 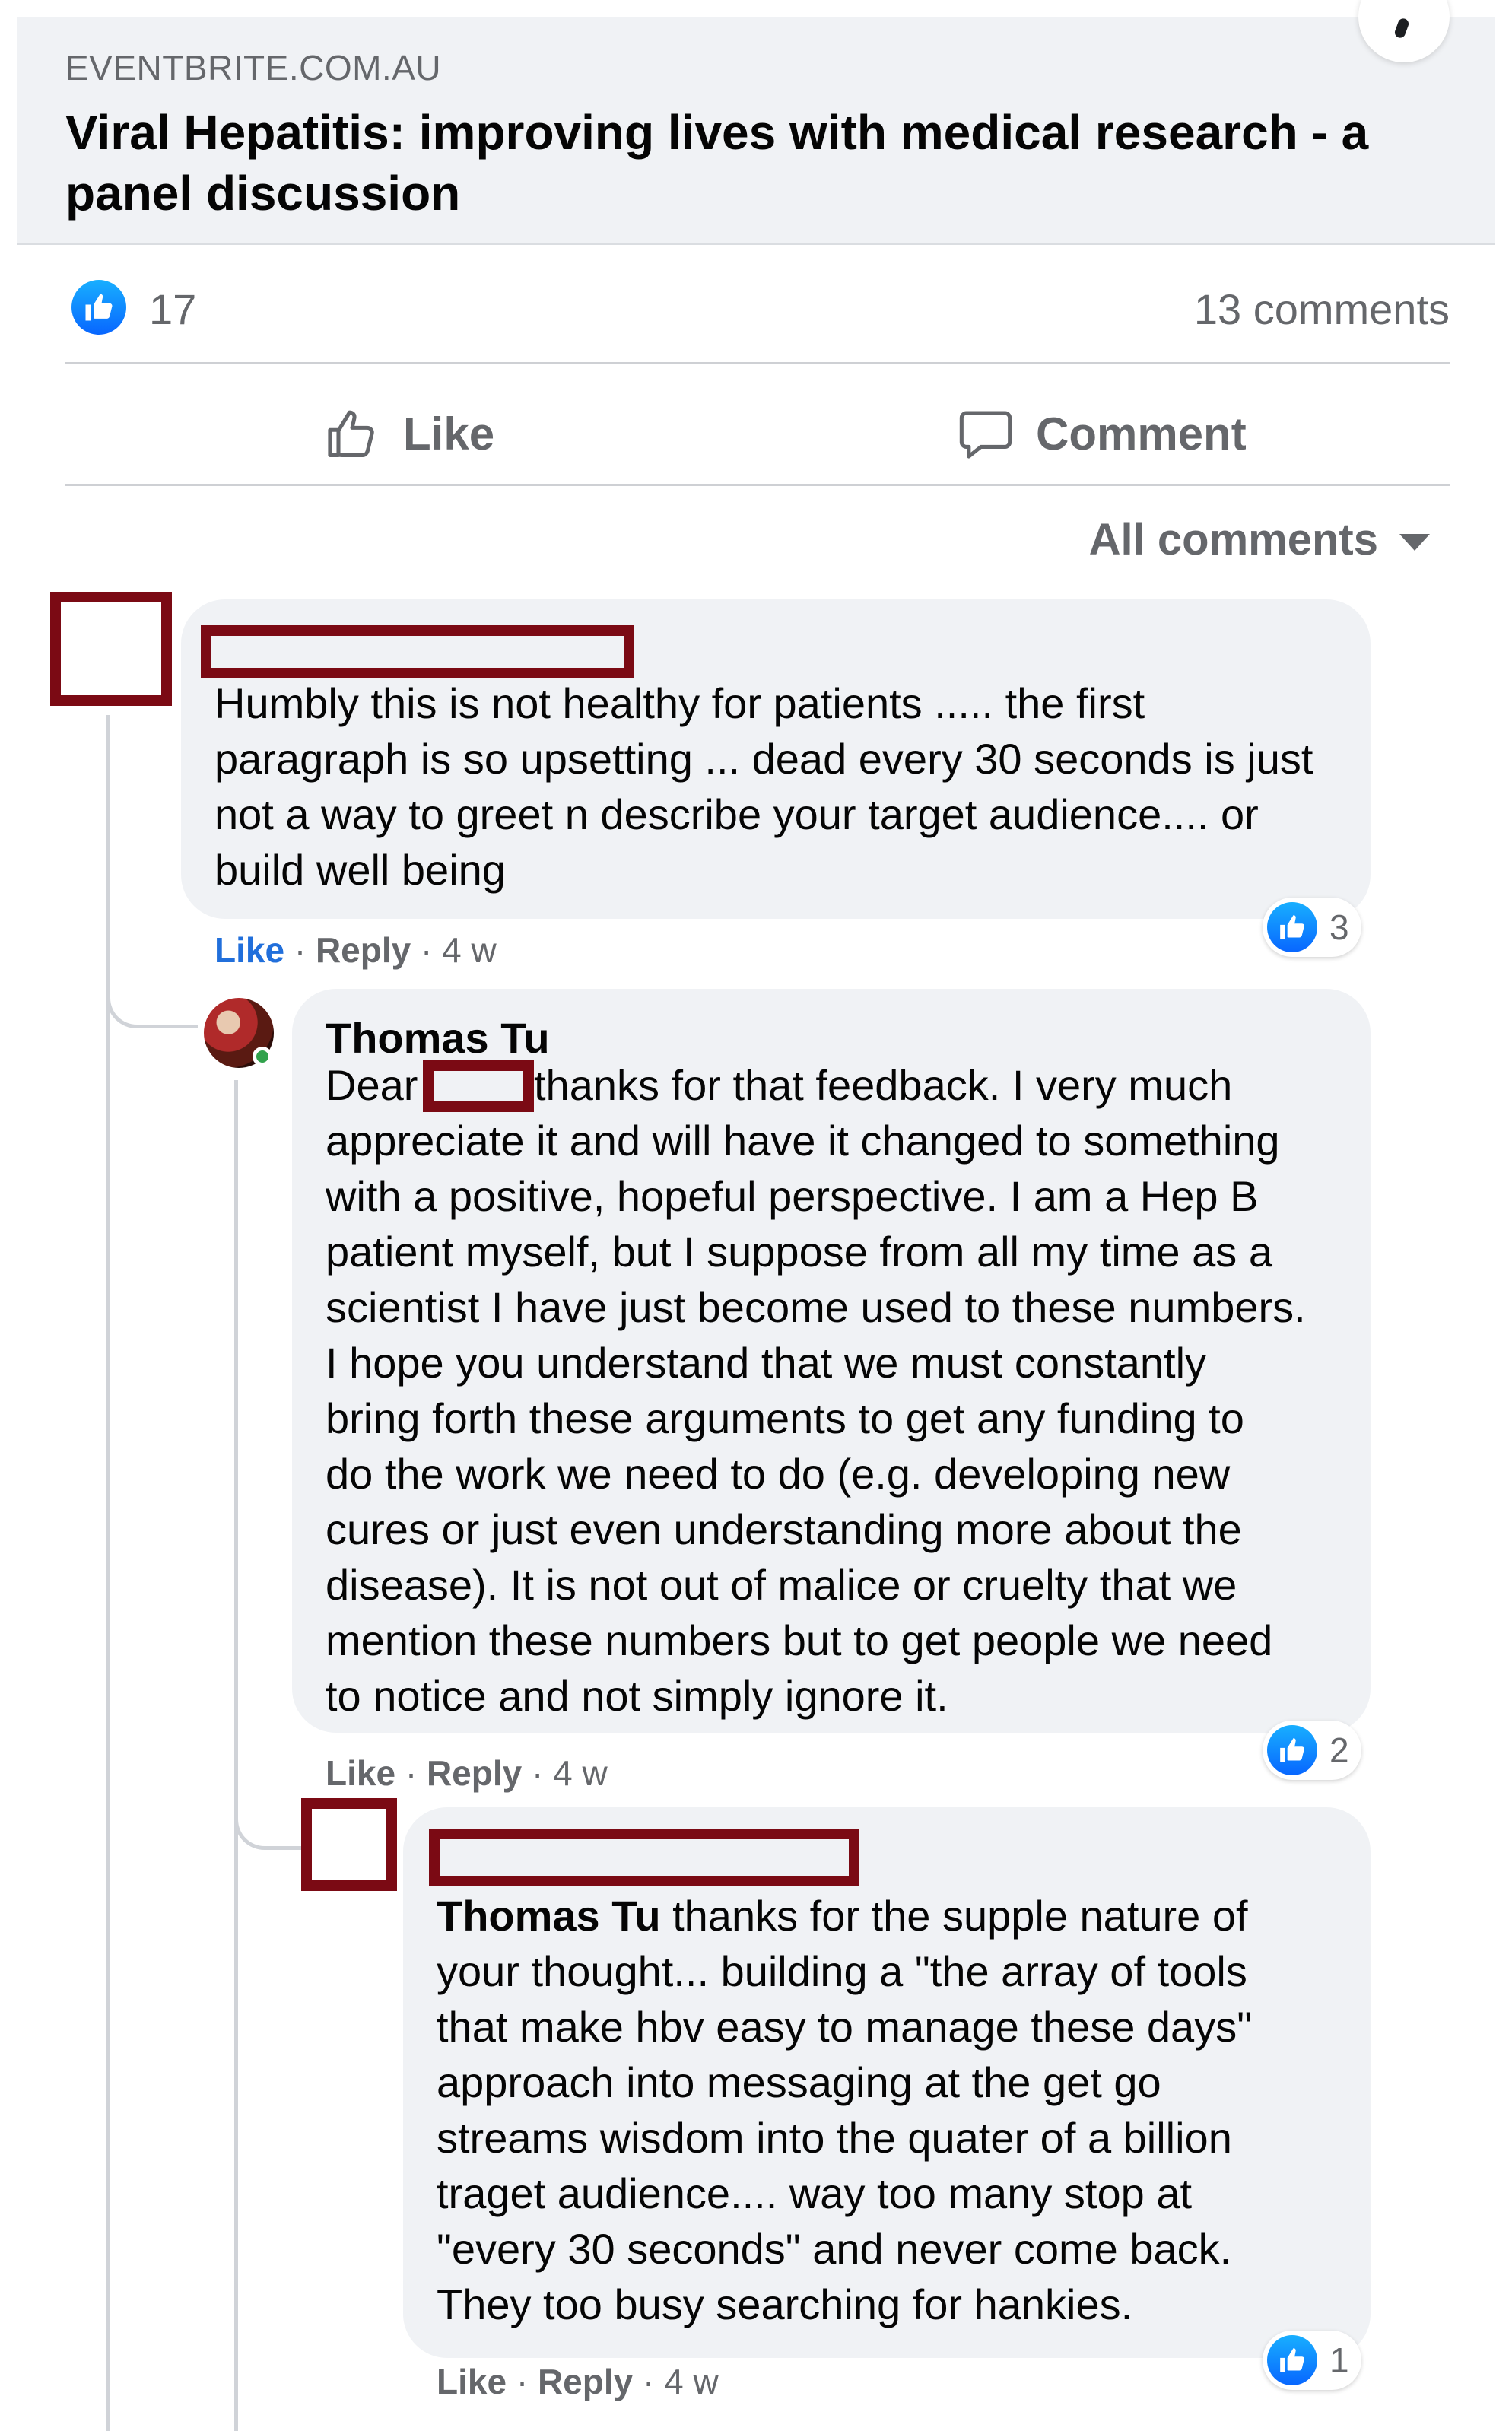 I want to click on online-status-dot, so click(x=262, y=1056).